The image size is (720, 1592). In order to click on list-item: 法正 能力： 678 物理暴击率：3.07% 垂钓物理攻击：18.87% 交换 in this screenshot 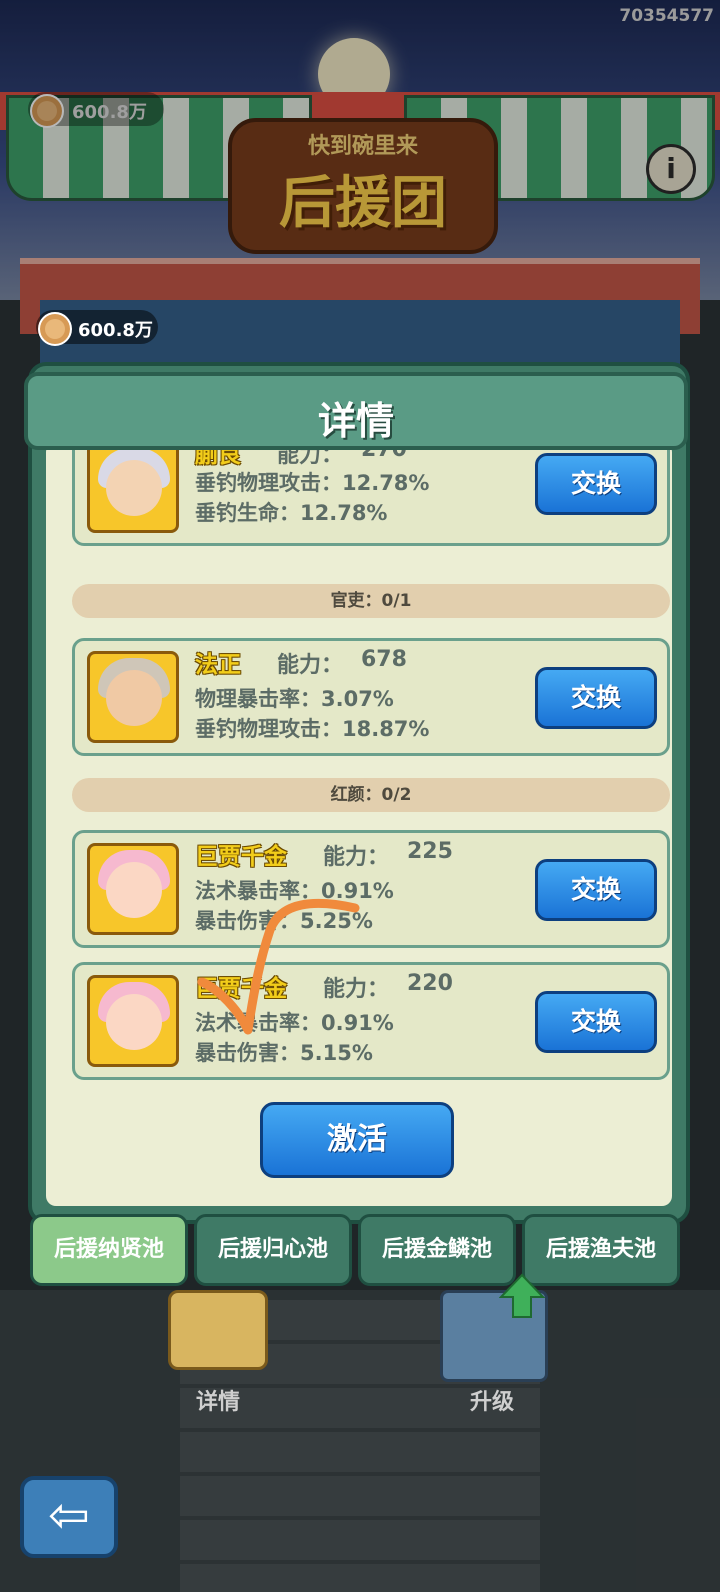, I will do `click(371, 697)`.